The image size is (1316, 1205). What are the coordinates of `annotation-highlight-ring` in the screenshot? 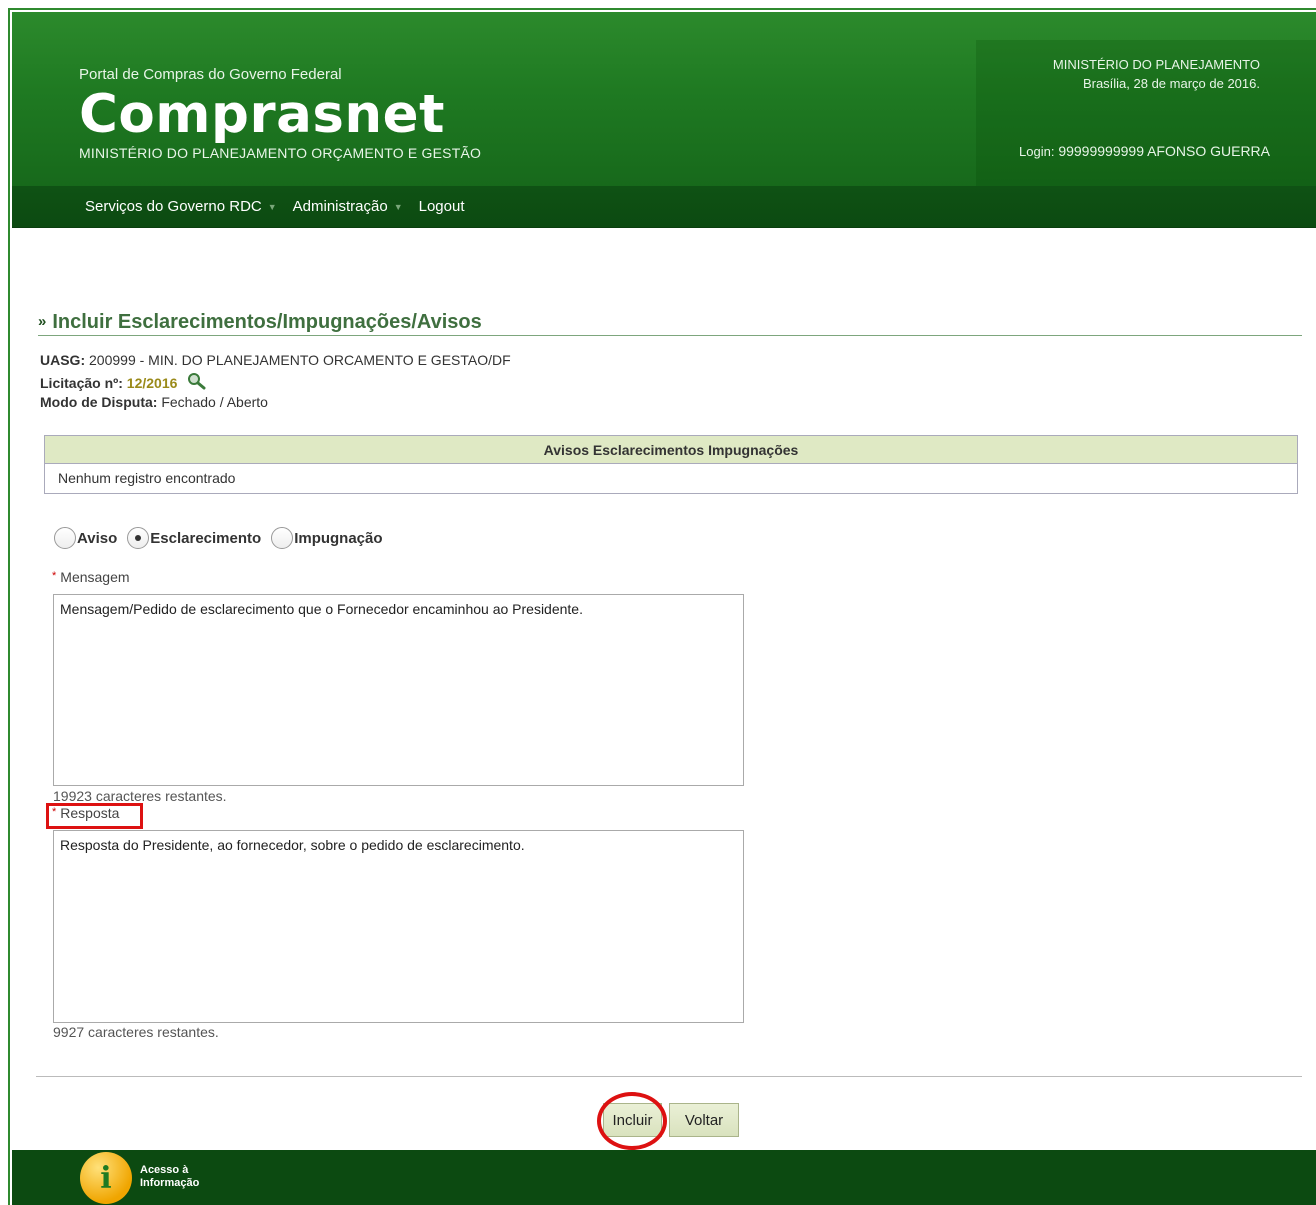 It's located at (632, 1121).